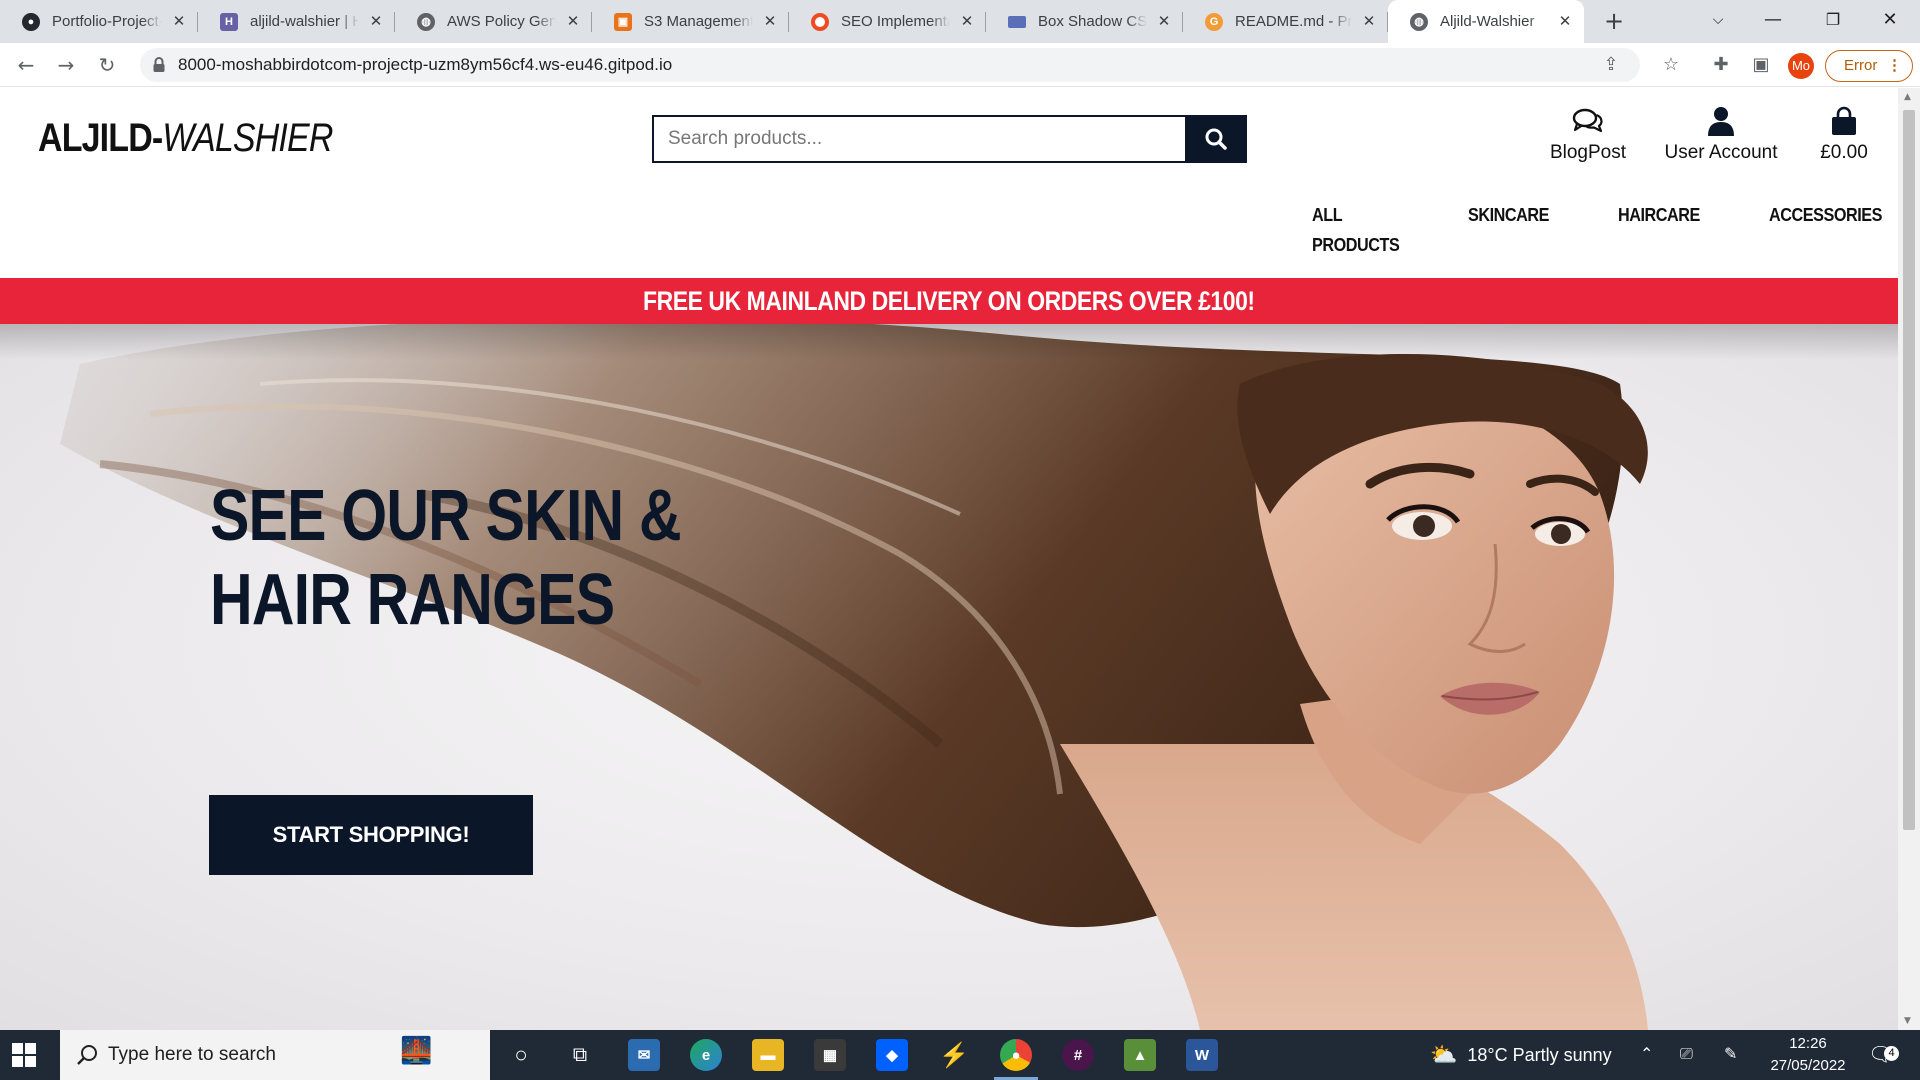 The image size is (1920, 1080). I want to click on nav-accessories: ACCESSORIES, so click(1825, 215).